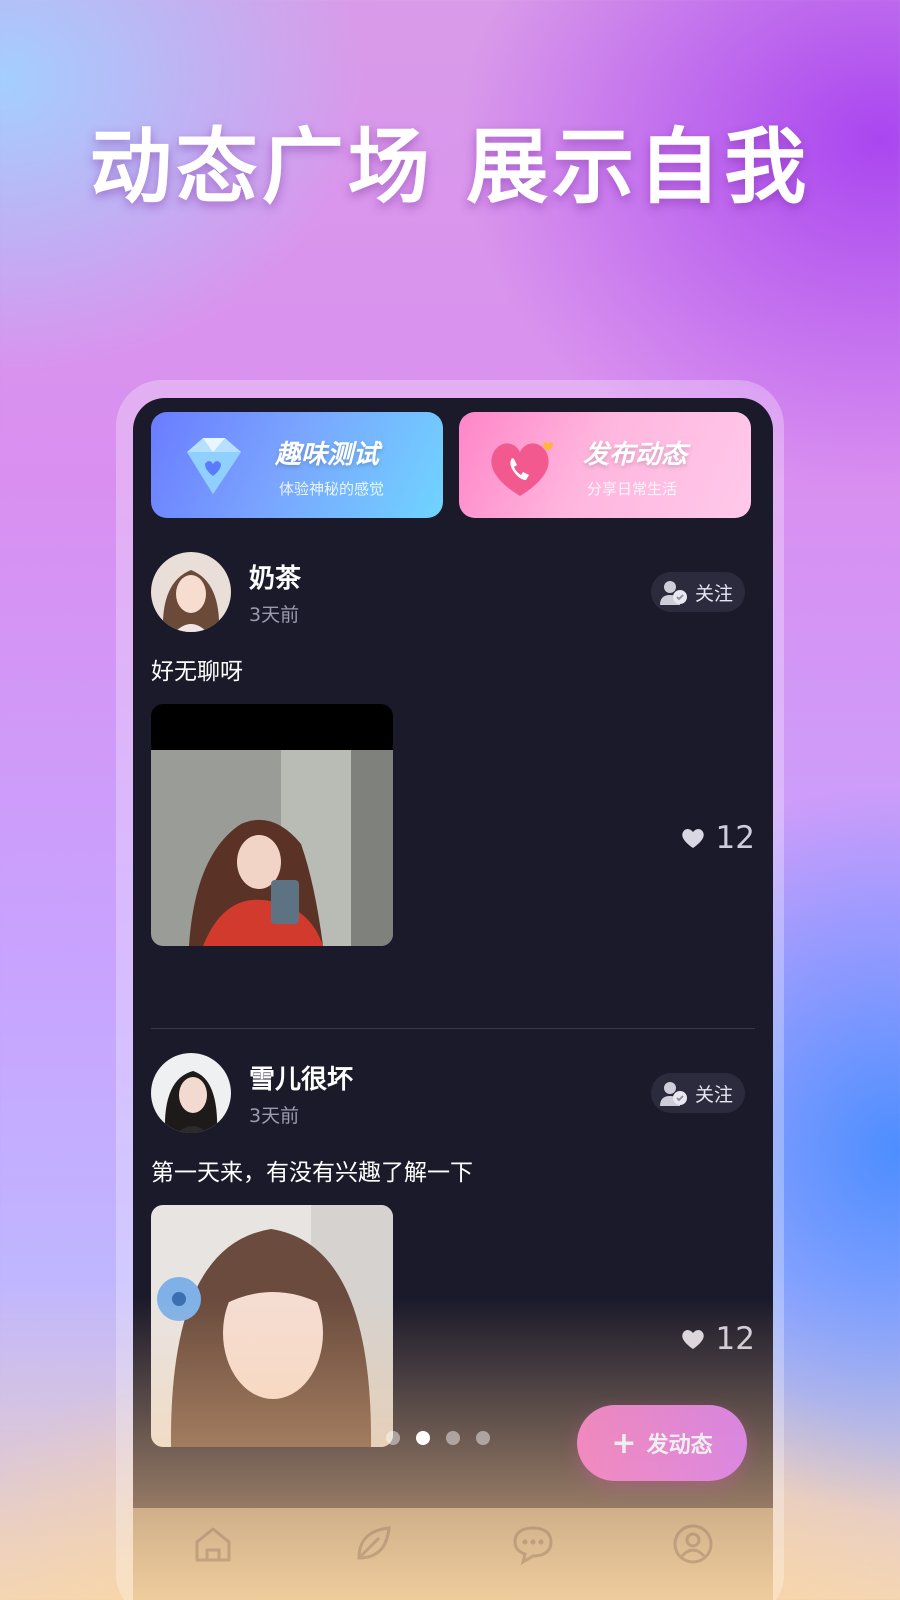  Describe the element at coordinates (373, 1544) in the screenshot. I see `leaf-icon` at that location.